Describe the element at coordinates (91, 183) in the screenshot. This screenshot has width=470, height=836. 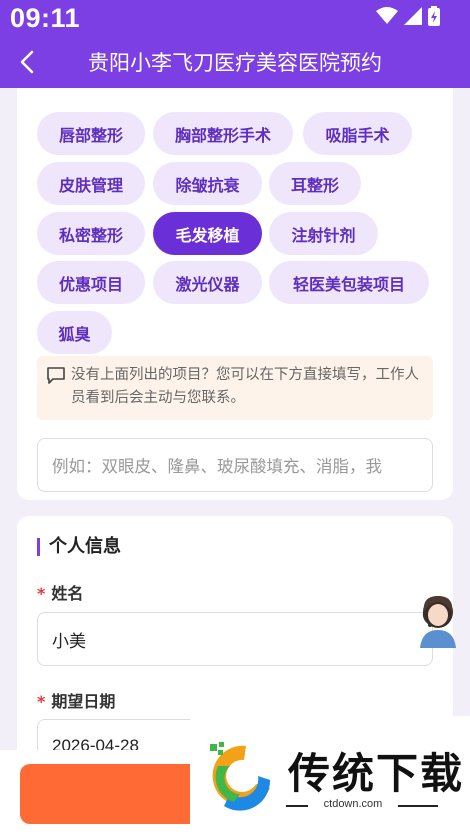
I see `project-chip: 皮肤管理` at that location.